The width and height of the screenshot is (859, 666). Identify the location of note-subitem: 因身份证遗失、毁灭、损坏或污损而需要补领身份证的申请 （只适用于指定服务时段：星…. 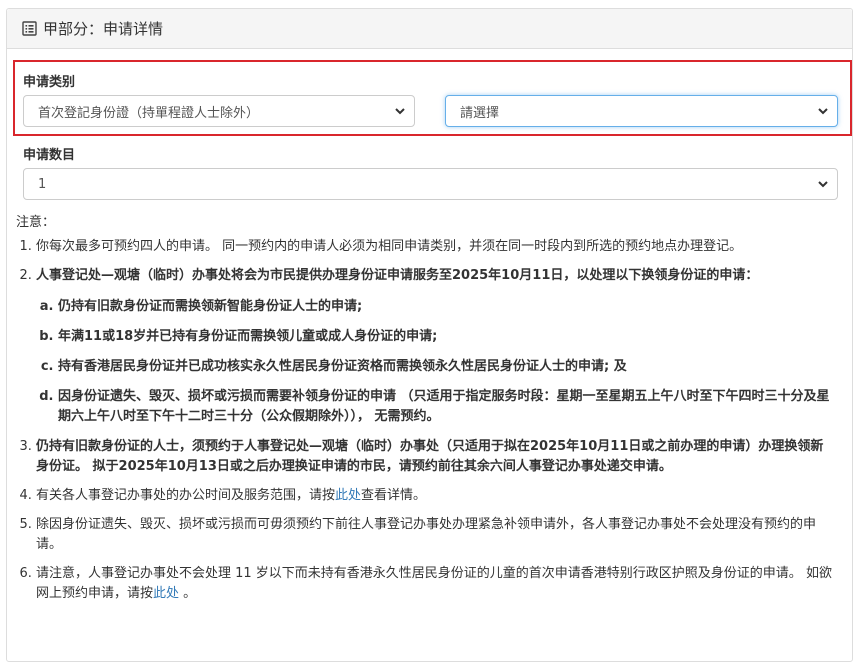
(447, 407).